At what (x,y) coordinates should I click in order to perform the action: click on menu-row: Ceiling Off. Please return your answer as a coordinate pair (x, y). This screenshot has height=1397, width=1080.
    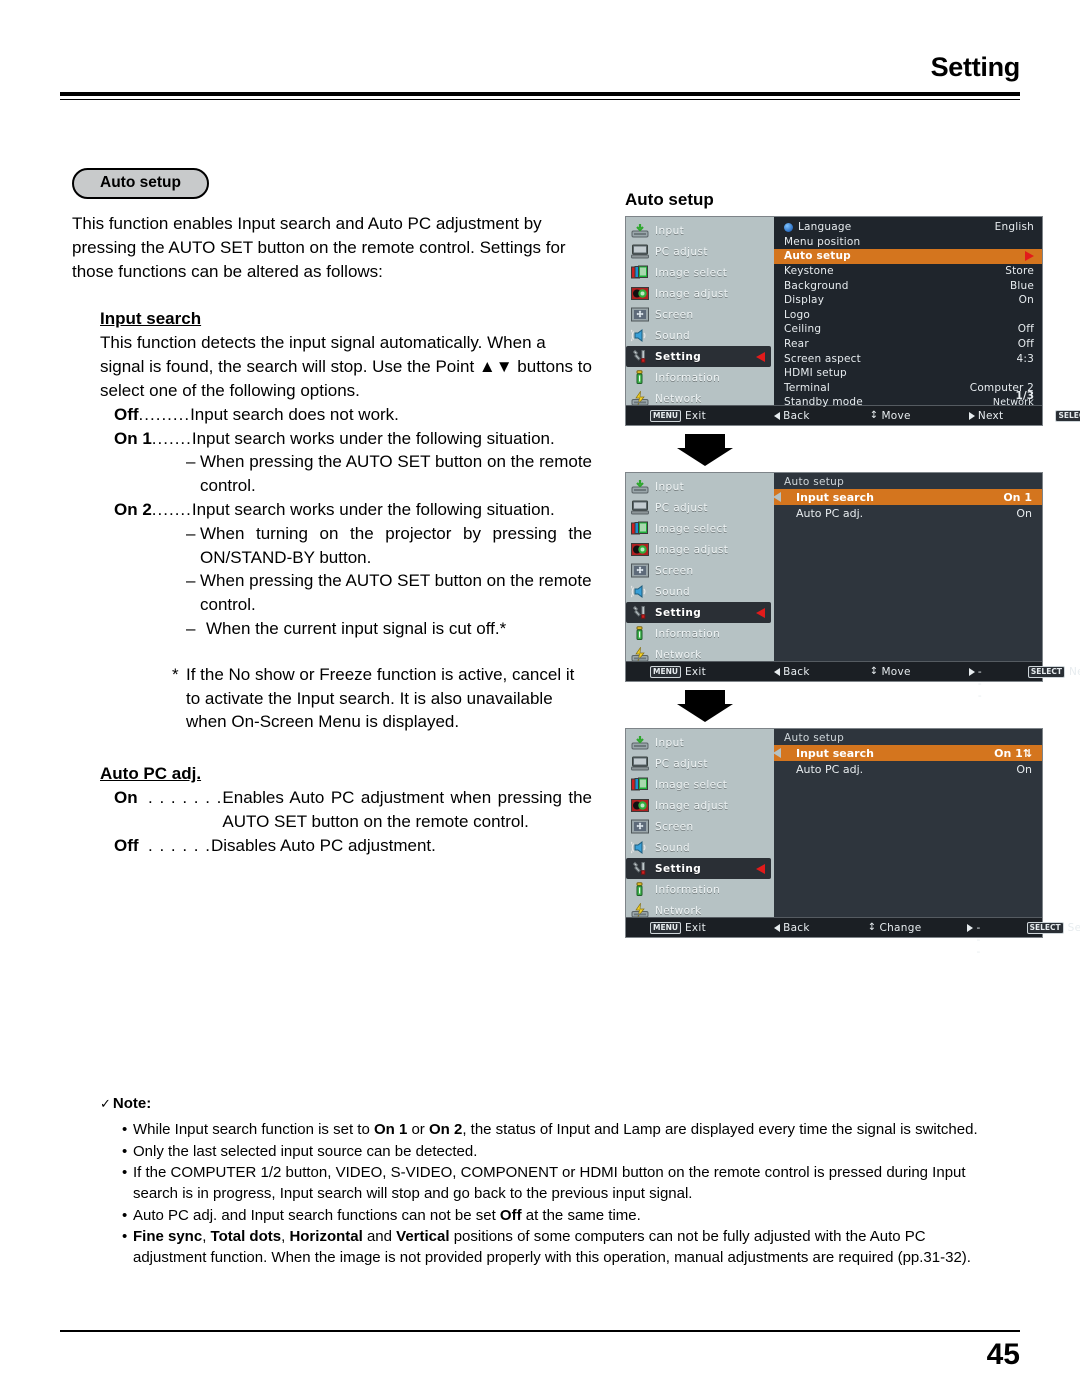
    Looking at the image, I should click on (908, 329).